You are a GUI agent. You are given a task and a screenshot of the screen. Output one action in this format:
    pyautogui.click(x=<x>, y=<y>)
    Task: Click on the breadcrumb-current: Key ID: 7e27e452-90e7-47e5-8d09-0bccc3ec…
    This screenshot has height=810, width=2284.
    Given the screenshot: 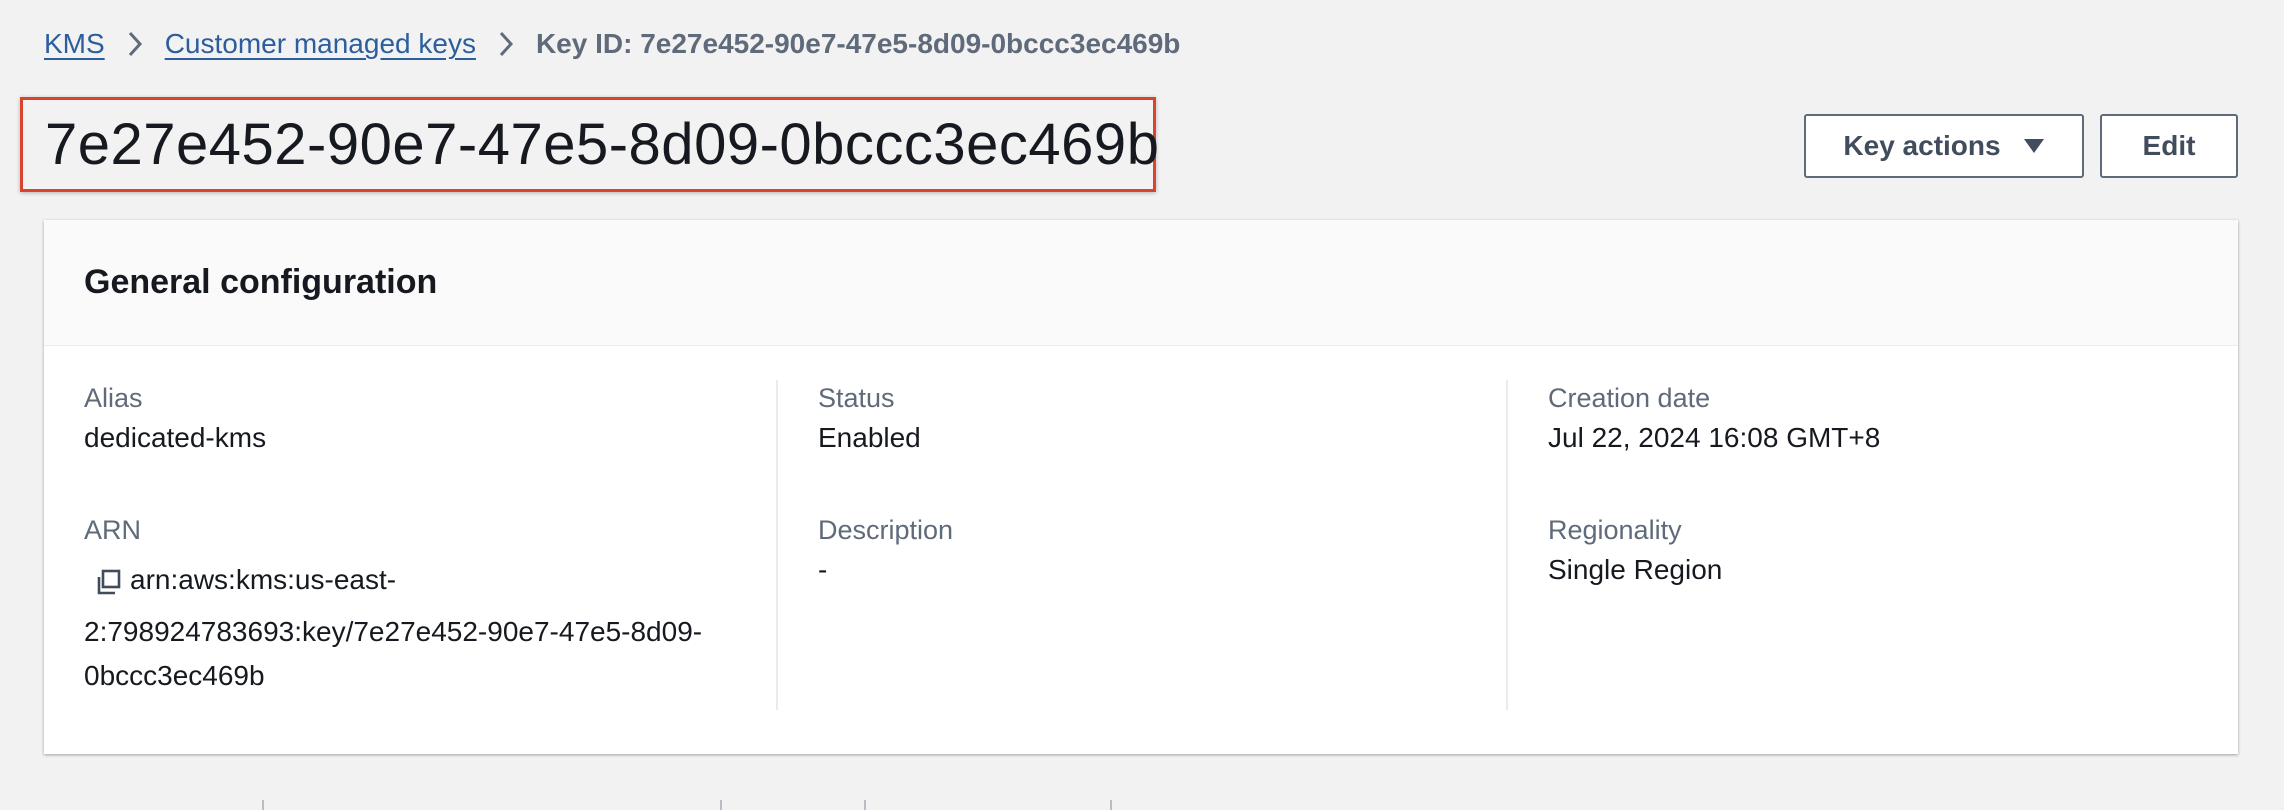 What is the action you would take?
    pyautogui.click(x=858, y=43)
    